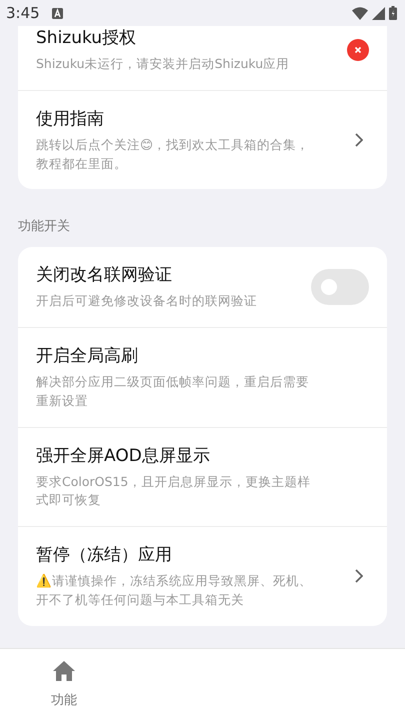 This screenshot has height=720, width=405. I want to click on setting-title: 暂停（冻结）应用, so click(104, 555).